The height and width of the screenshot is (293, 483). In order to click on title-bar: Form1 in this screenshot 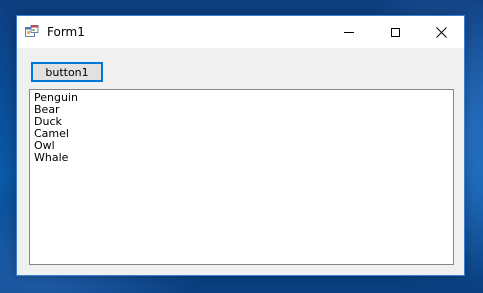, I will do `click(240, 32)`.